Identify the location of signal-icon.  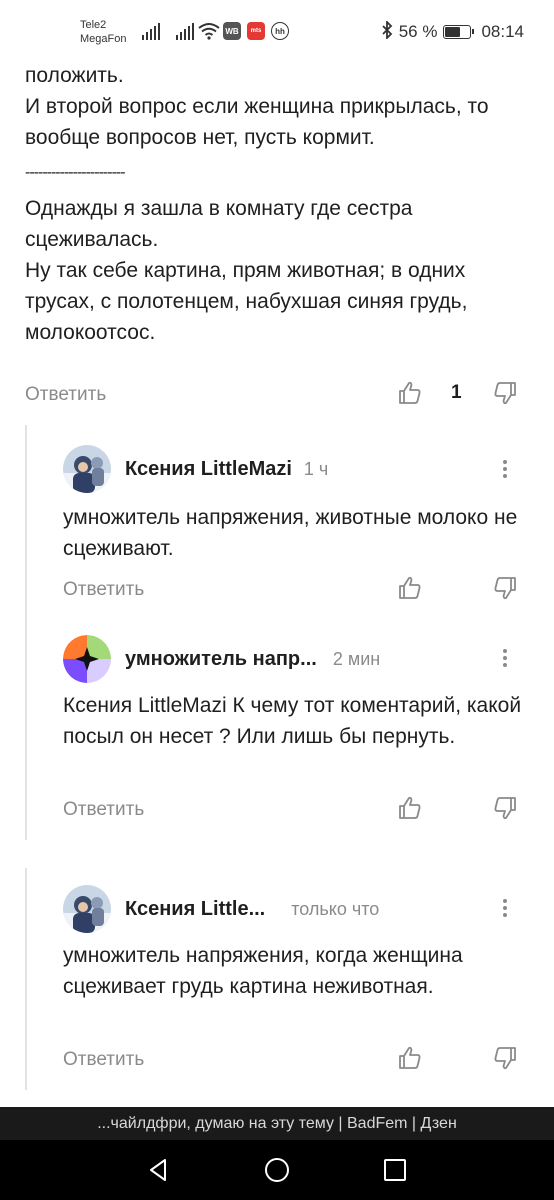
(151, 31).